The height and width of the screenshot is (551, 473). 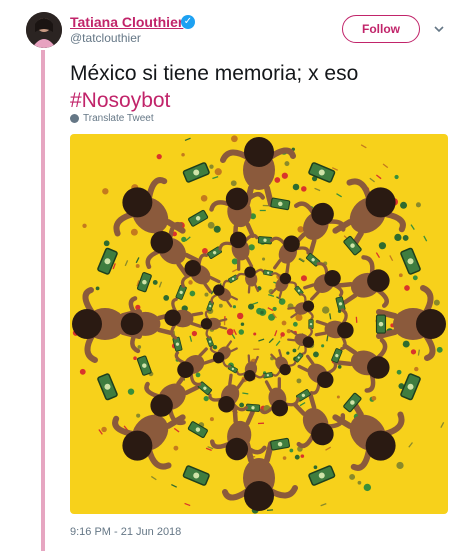 I want to click on globe-icon, so click(x=74, y=118).